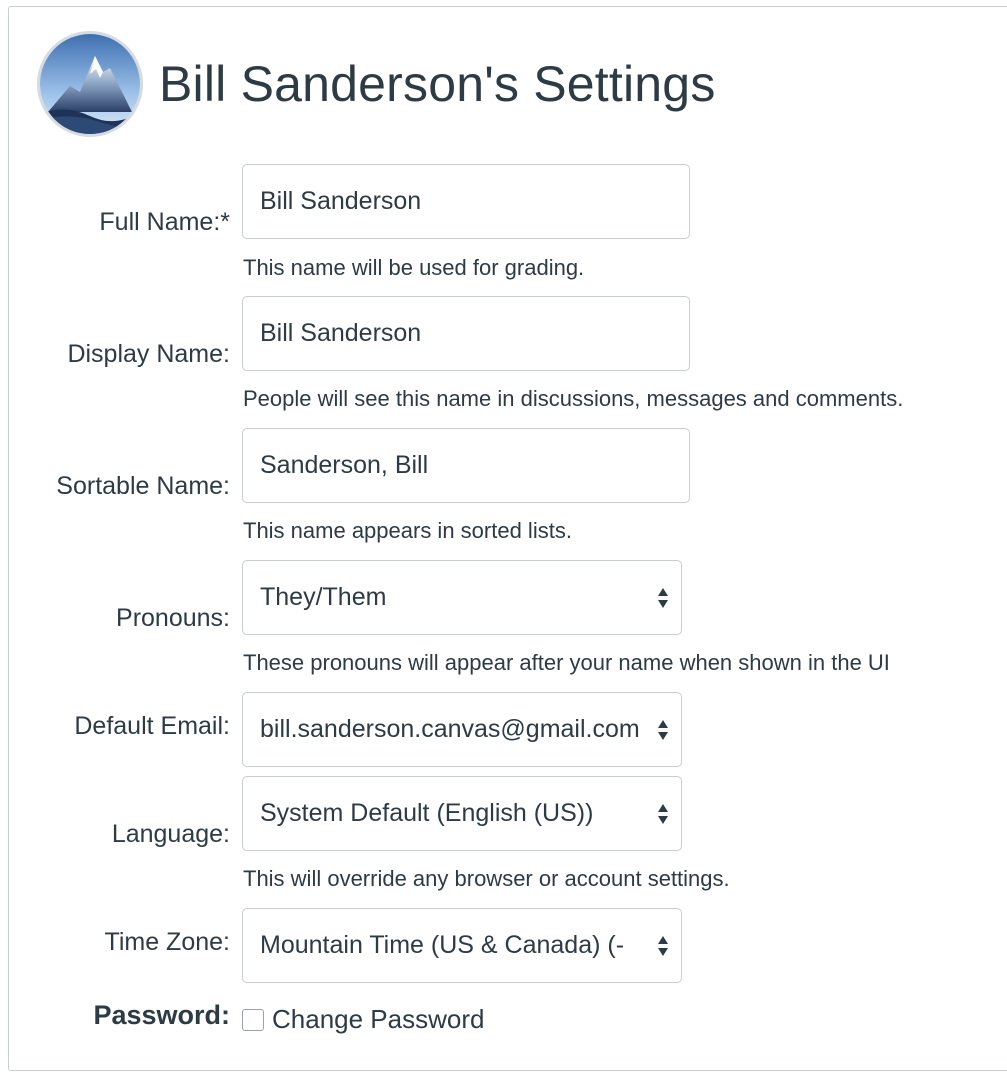 The height and width of the screenshot is (1077, 1007). Describe the element at coordinates (152, 726) in the screenshot. I see `default-email-label: Default Email:` at that location.